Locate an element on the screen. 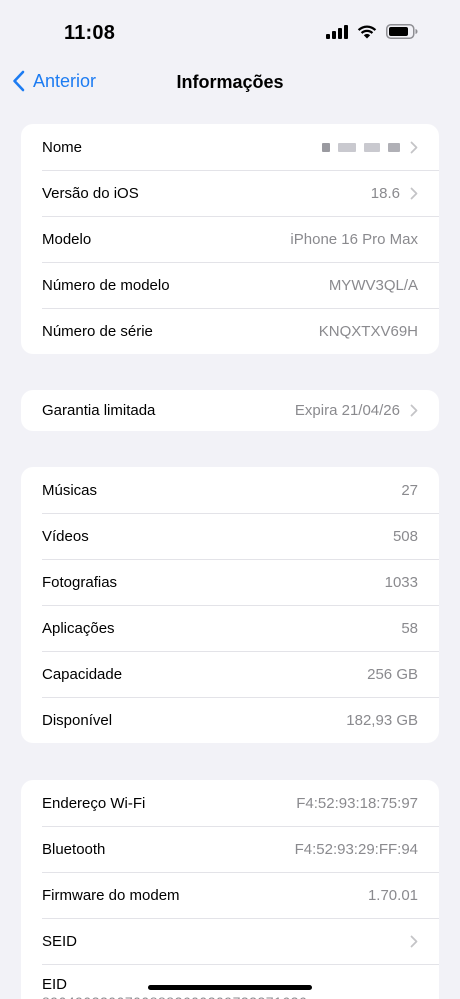 This screenshot has width=460, height=999. battery-icon is located at coordinates (402, 31).